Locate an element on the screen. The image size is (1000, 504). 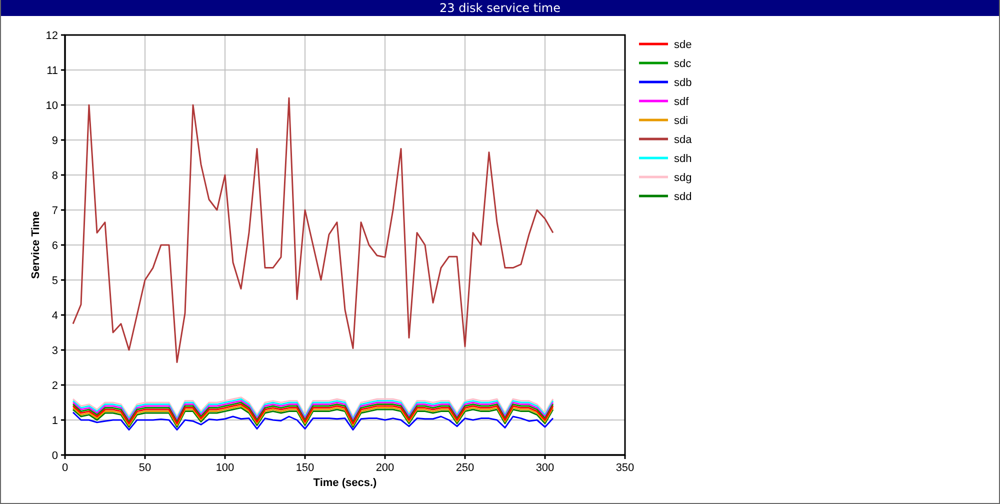
tick-label: 6 is located at coordinates (55, 246).